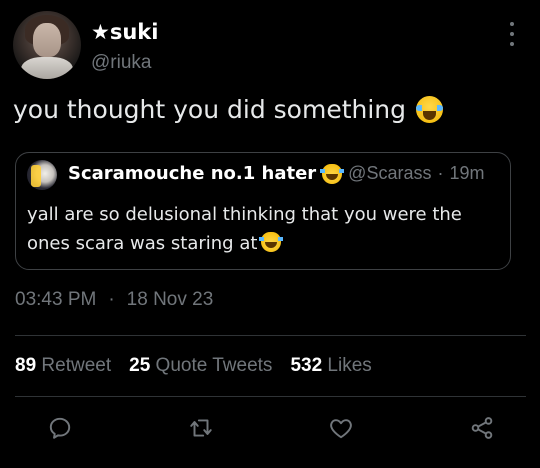 The height and width of the screenshot is (468, 540). I want to click on share-icon, so click(482, 428).